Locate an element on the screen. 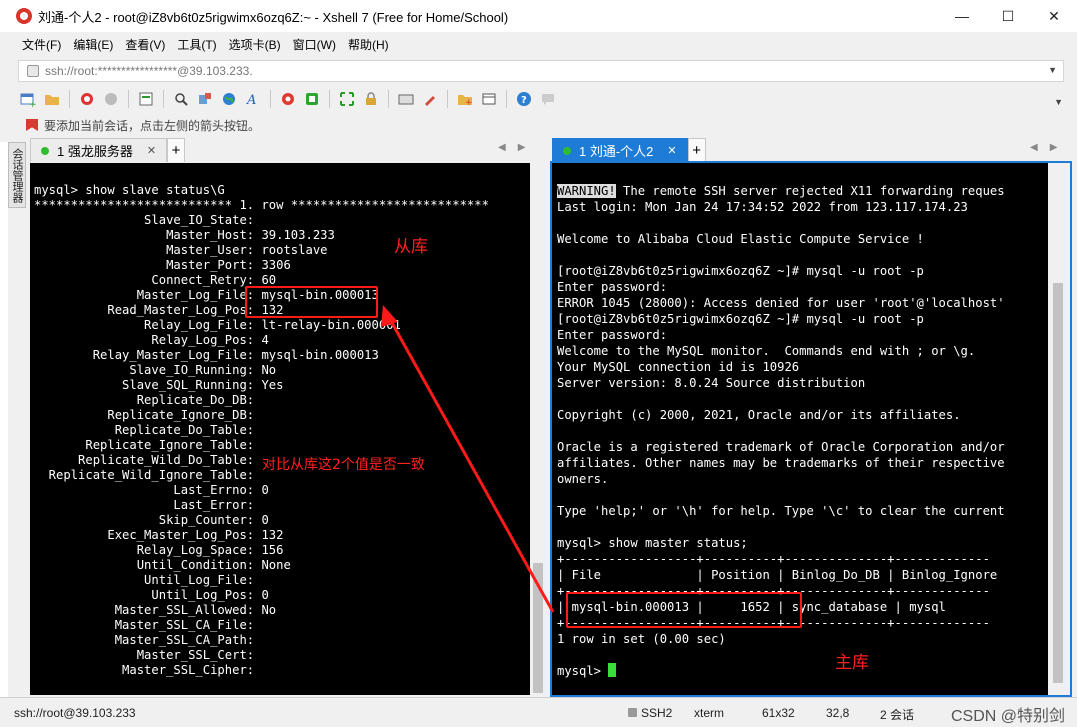 This screenshot has height=727, width=1077. terminal-line: mysql> show master status; is located at coordinates (652, 543).